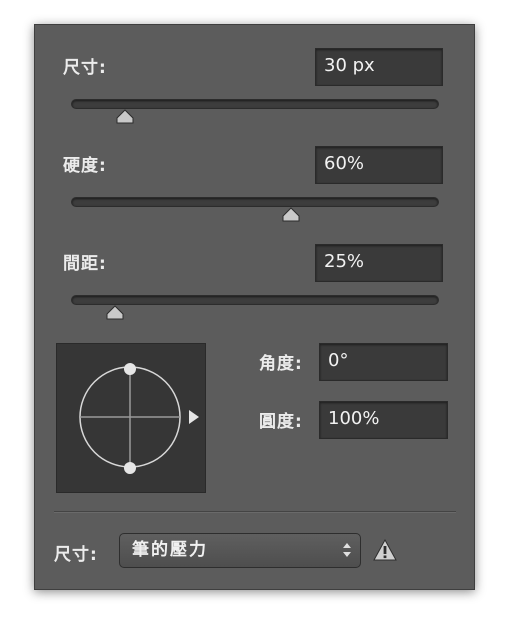 Image resolution: width=510 pixels, height=634 pixels. What do you see at coordinates (383, 420) in the screenshot?
I see `roundness-field: 100%` at bounding box center [383, 420].